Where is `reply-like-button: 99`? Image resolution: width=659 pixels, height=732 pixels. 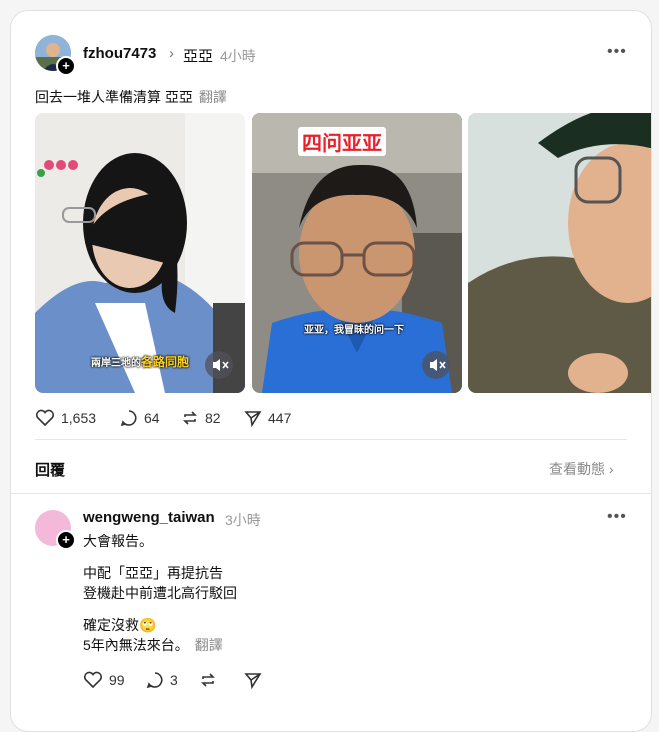
reply-like-button: 99 is located at coordinates (104, 680).